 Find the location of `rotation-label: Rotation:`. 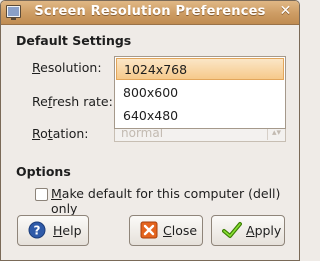

rotation-label: Rotation: is located at coordinates (60, 133).